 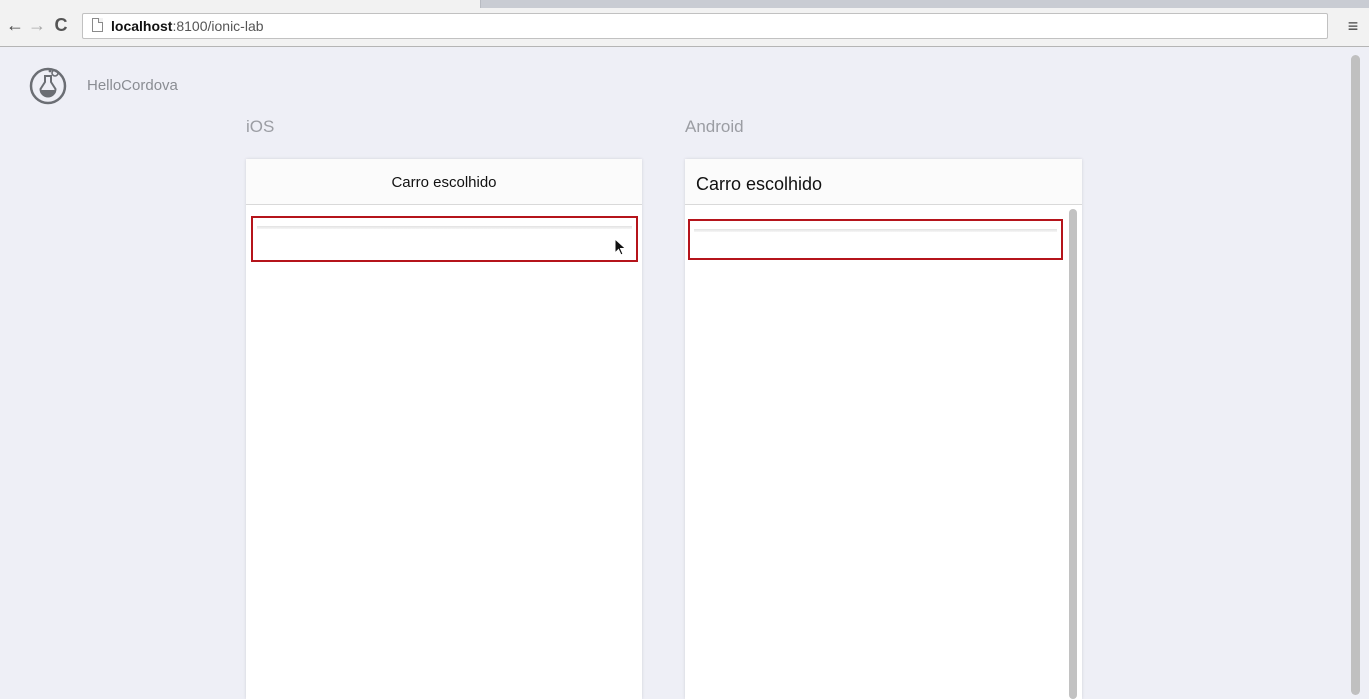 I want to click on mouse-cursor-icon, so click(x=620, y=247).